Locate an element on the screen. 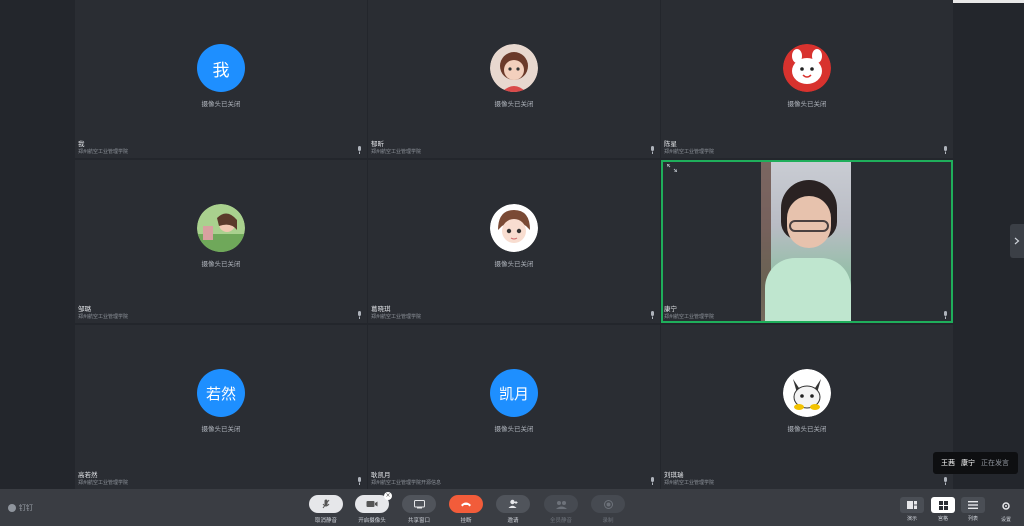 The image size is (1024, 526). dingtalk-logo-icon is located at coordinates (12, 508).